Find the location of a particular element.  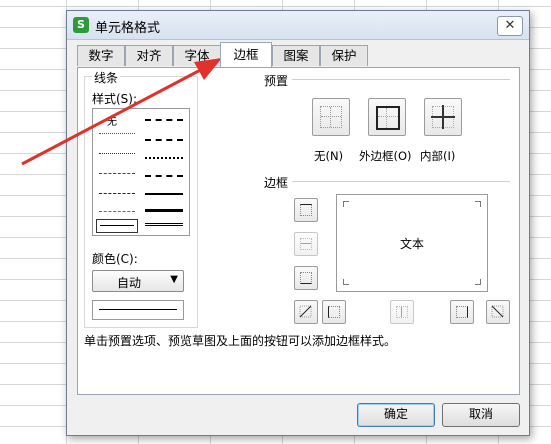

presets-divider is located at coordinates (401, 79).